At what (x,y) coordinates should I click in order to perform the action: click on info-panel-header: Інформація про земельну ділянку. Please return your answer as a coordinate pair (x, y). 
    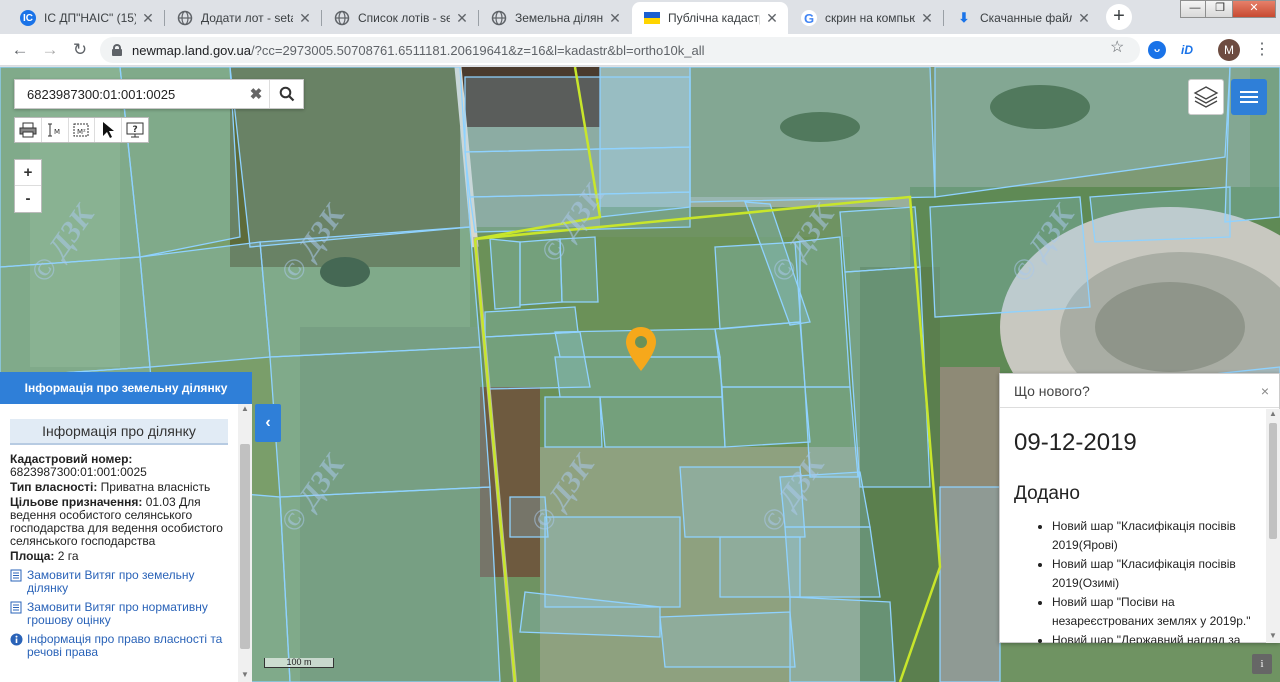
    Looking at the image, I should click on (126, 388).